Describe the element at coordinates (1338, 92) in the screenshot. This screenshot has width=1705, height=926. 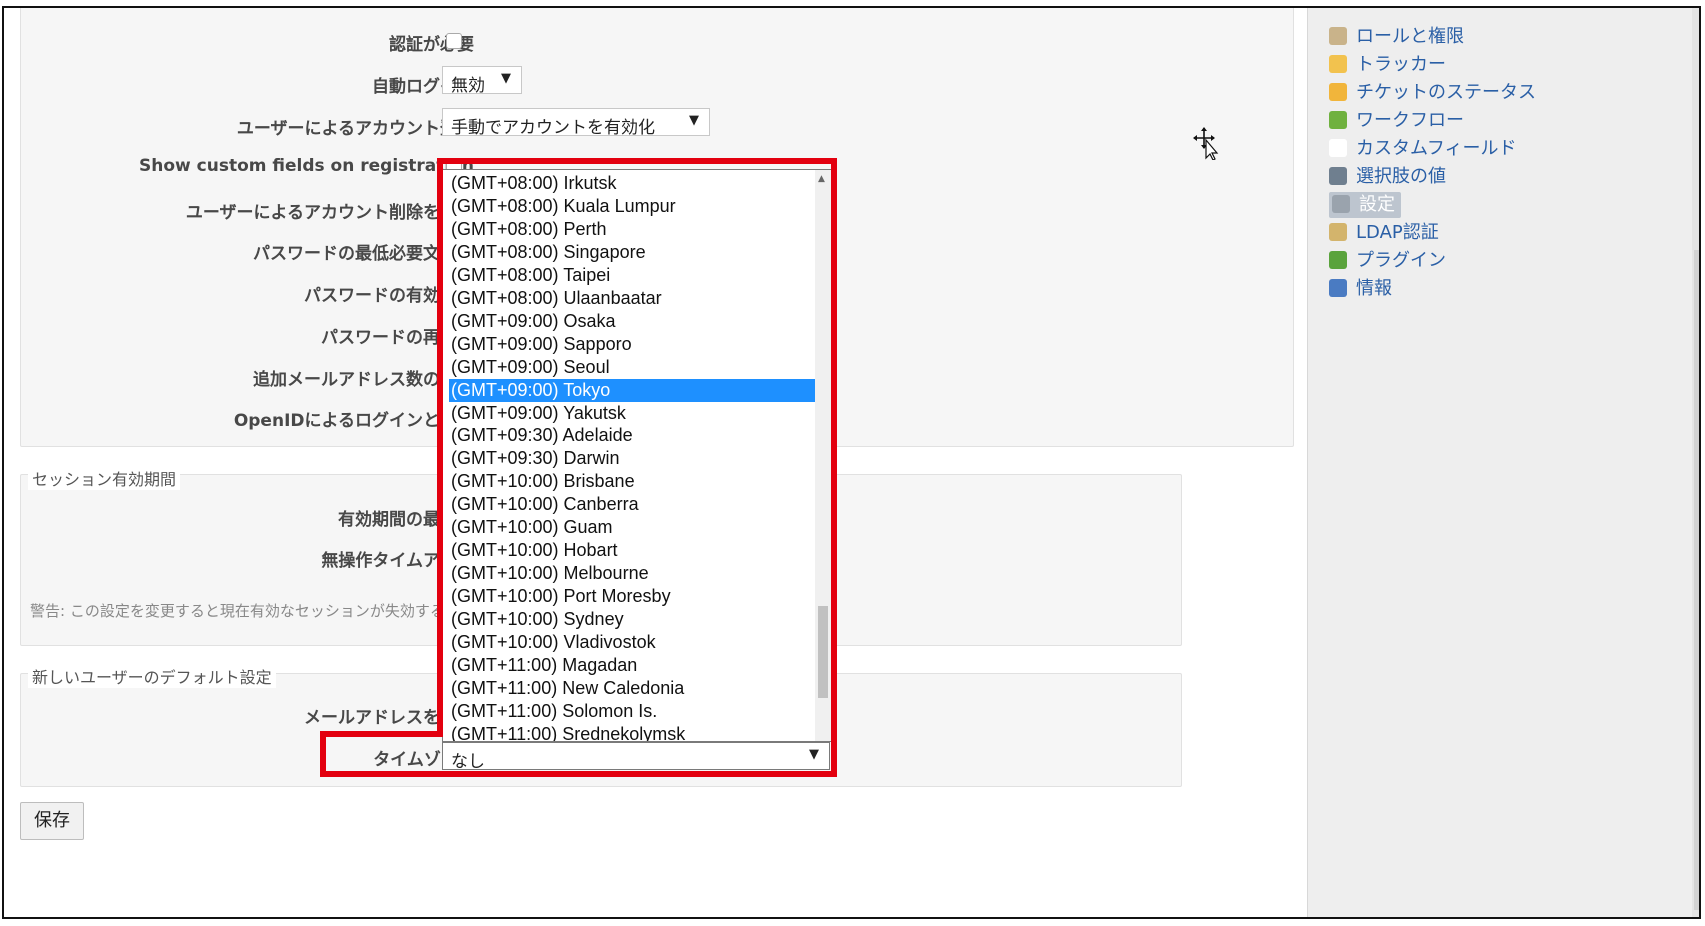
I see `issue-status-icon` at that location.